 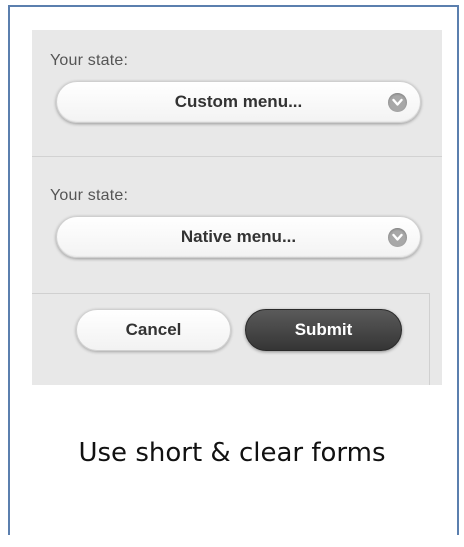 I want to click on submit-button: Submit, so click(x=323, y=330).